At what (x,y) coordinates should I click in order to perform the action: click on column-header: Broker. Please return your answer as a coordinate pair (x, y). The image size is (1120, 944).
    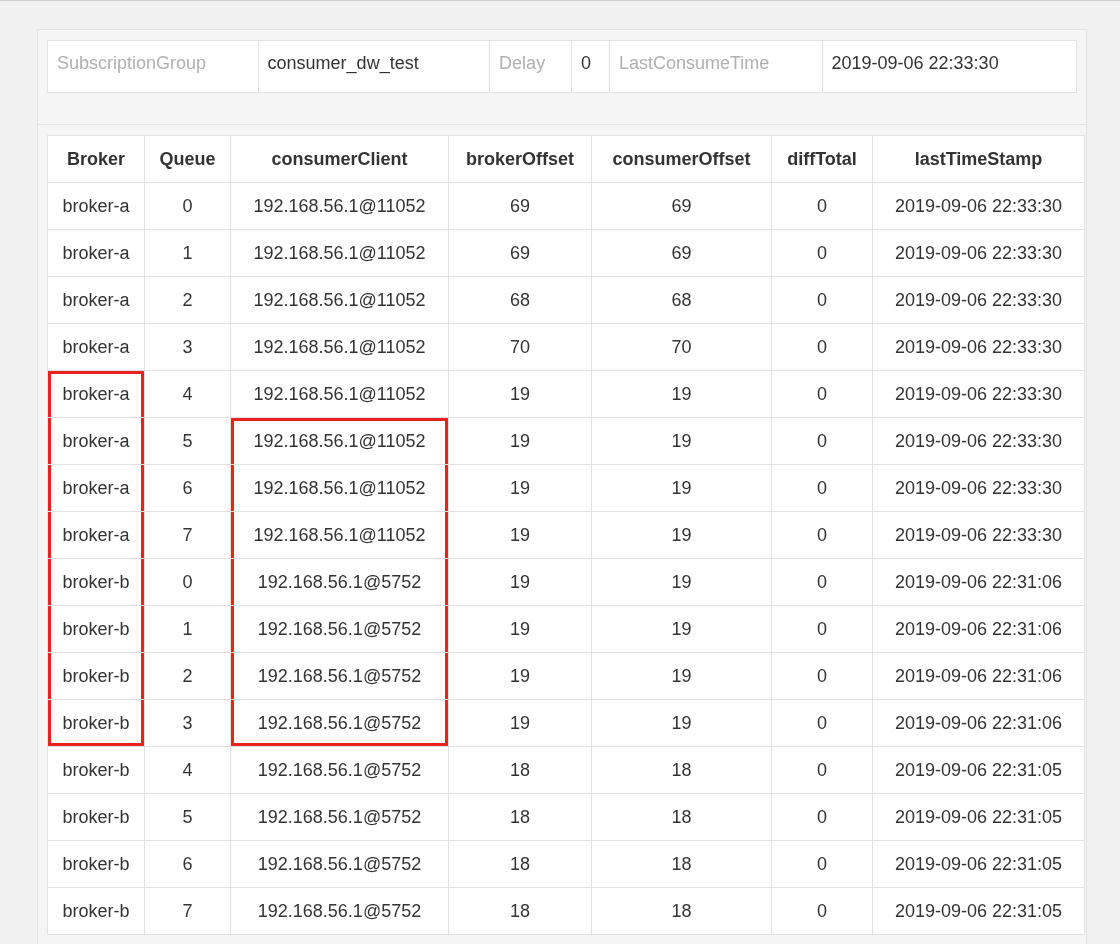
    Looking at the image, I should click on (96, 159).